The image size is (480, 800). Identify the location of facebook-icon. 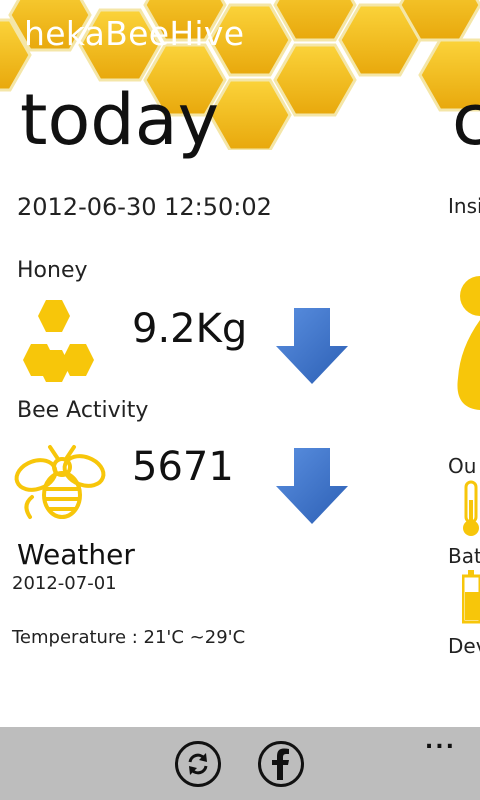
(280, 764).